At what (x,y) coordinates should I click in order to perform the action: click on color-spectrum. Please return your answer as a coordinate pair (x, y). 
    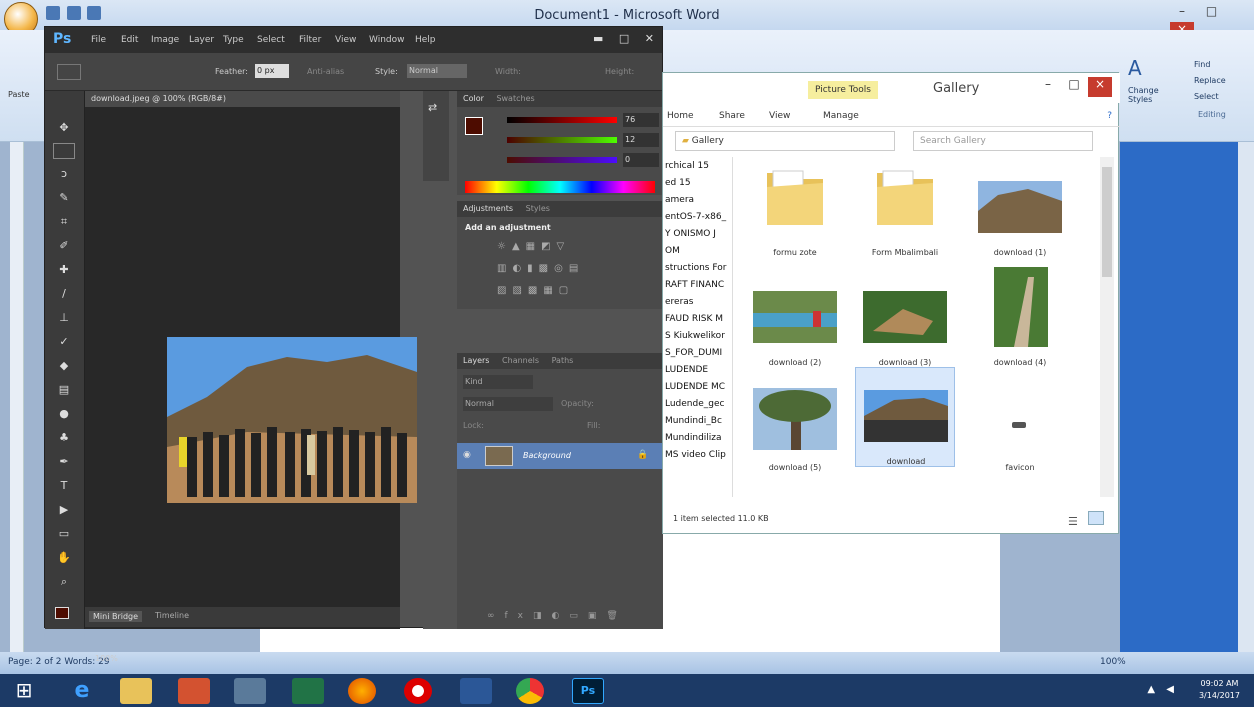
    Looking at the image, I should click on (560, 187).